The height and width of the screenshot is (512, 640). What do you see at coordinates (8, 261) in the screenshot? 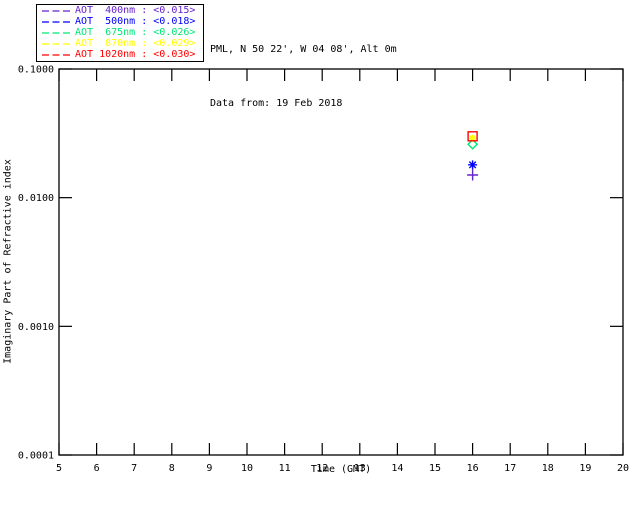
I see `y-axis-title: Imaginary Part of Refractive index` at bounding box center [8, 261].